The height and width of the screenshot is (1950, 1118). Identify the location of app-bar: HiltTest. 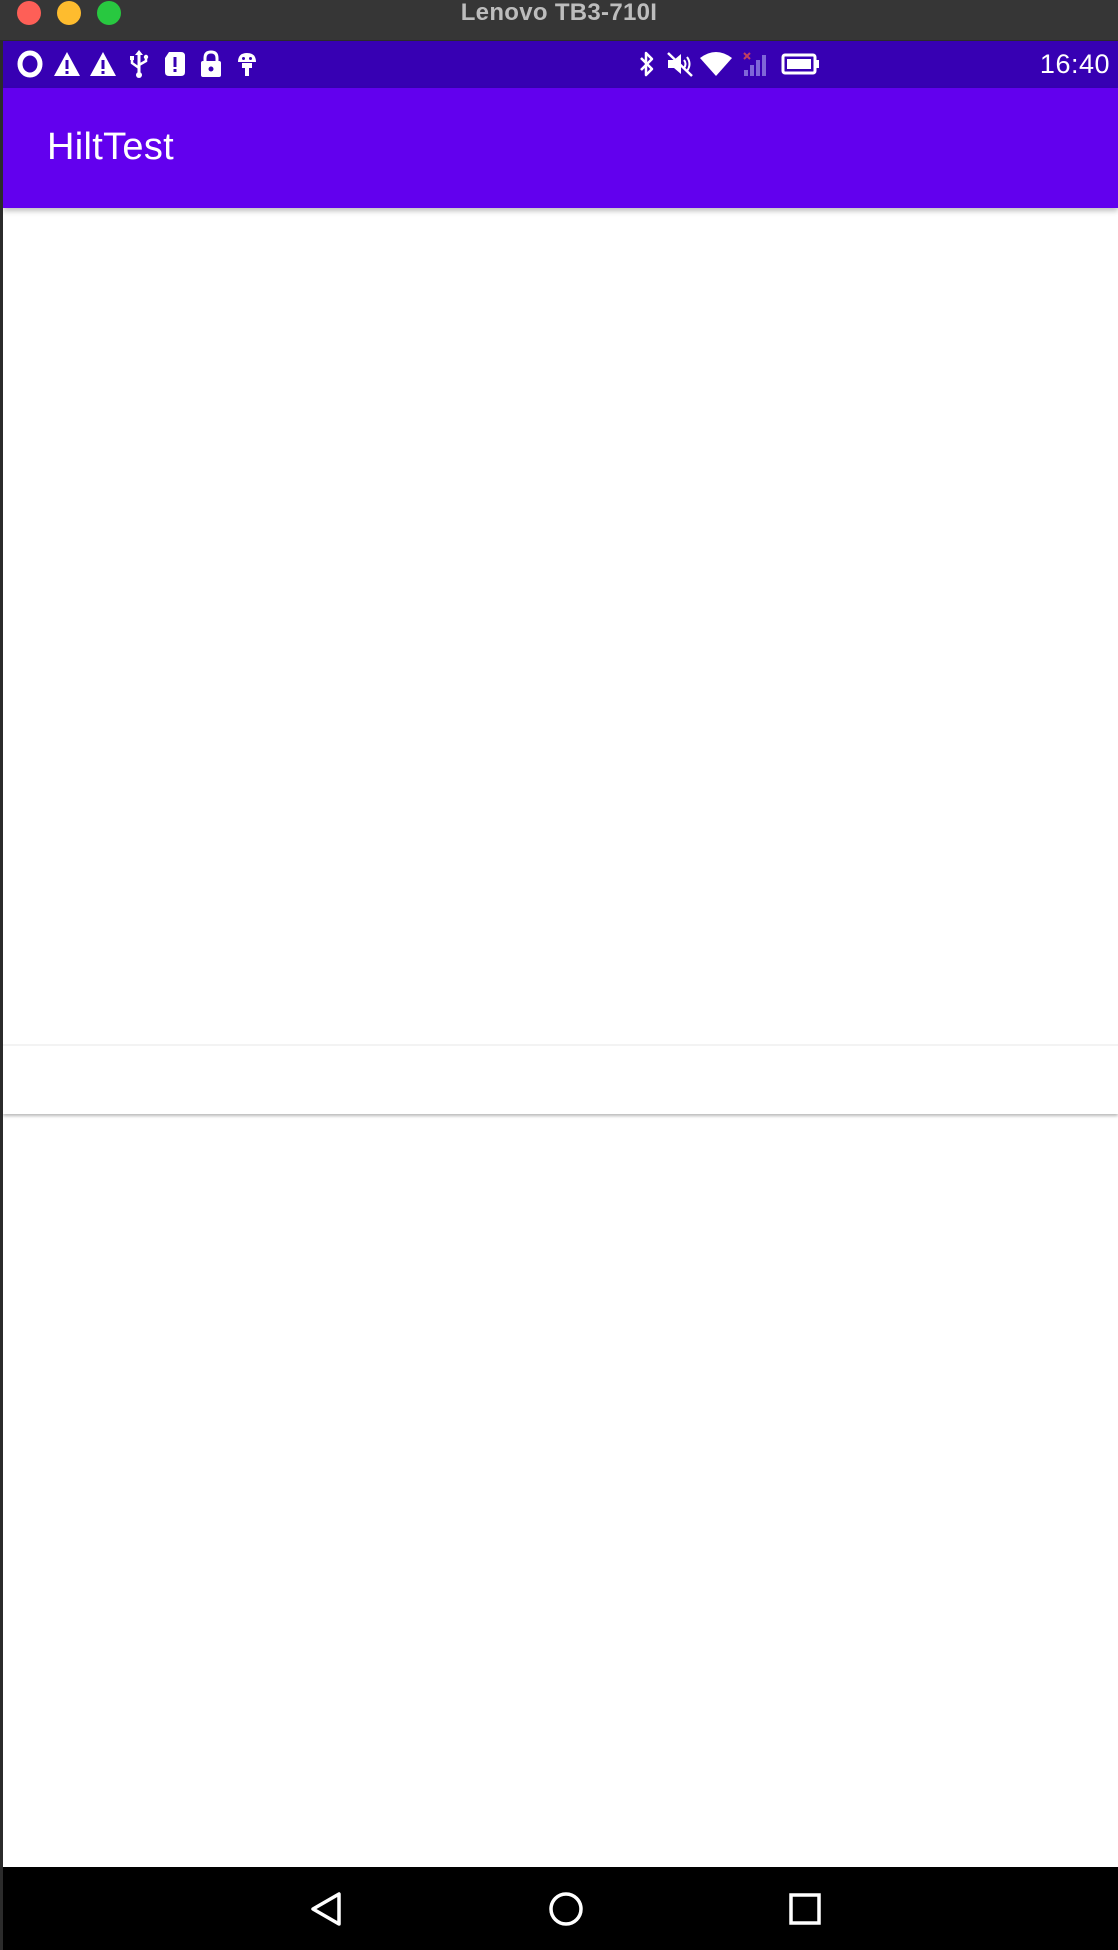
(560, 148).